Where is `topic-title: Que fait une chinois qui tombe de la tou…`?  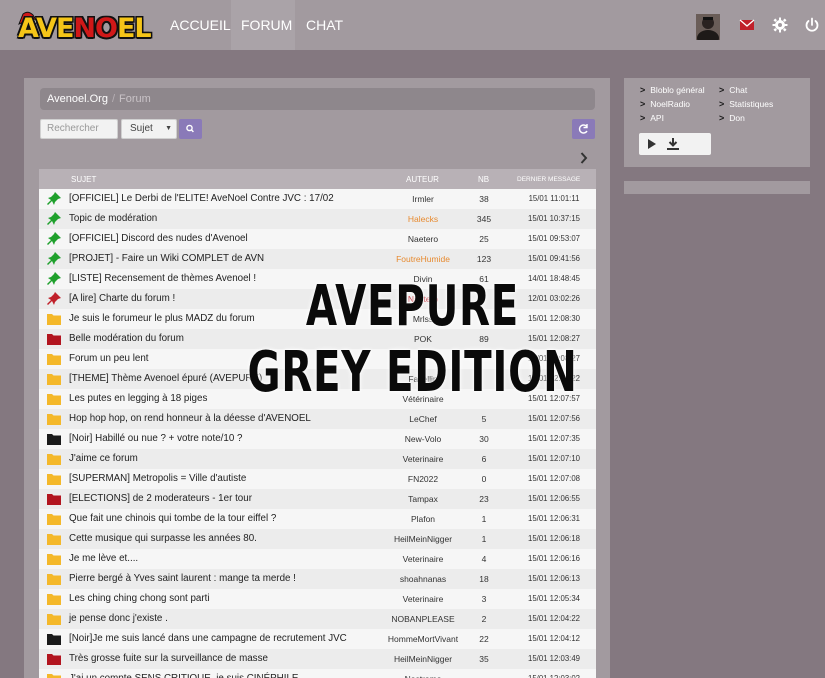 topic-title: Que fait une chinois qui tombe de la tou… is located at coordinates (172, 518).